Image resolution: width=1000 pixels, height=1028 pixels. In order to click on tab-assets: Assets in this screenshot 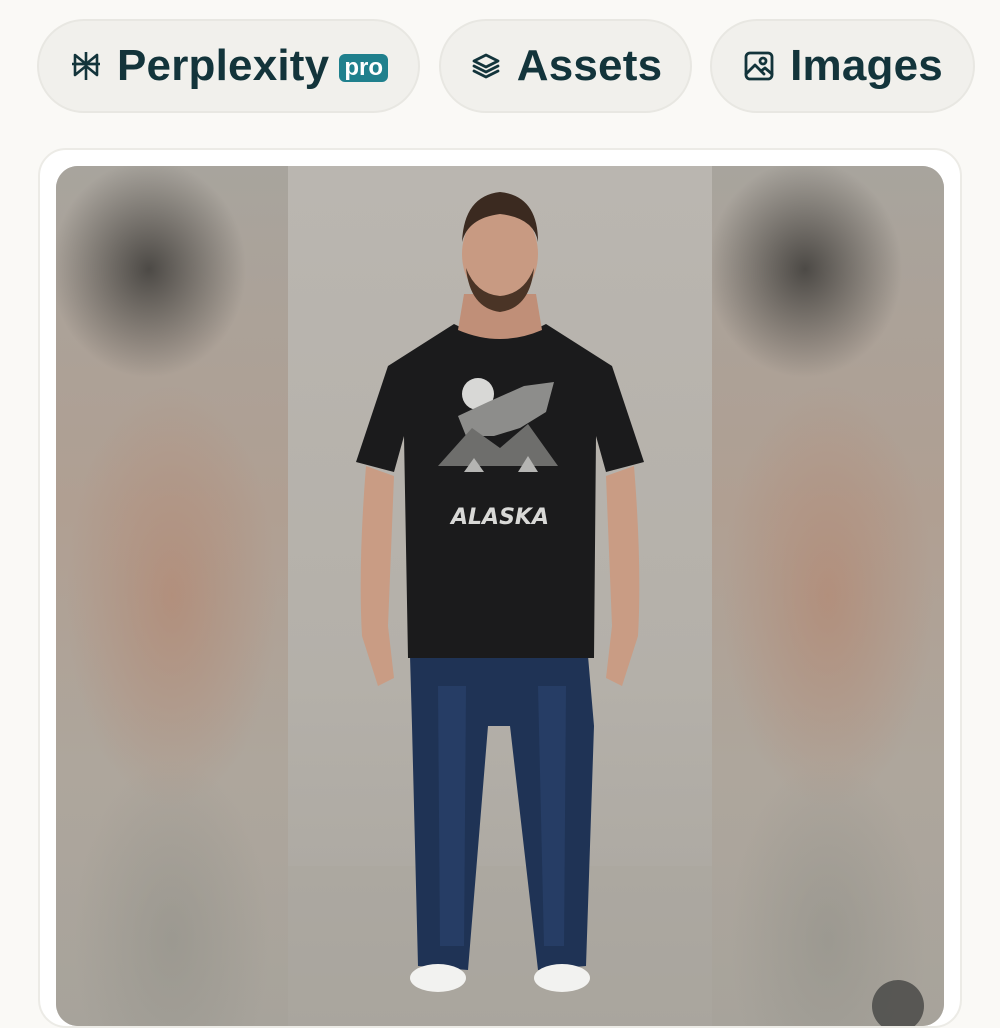, I will do `click(565, 66)`.